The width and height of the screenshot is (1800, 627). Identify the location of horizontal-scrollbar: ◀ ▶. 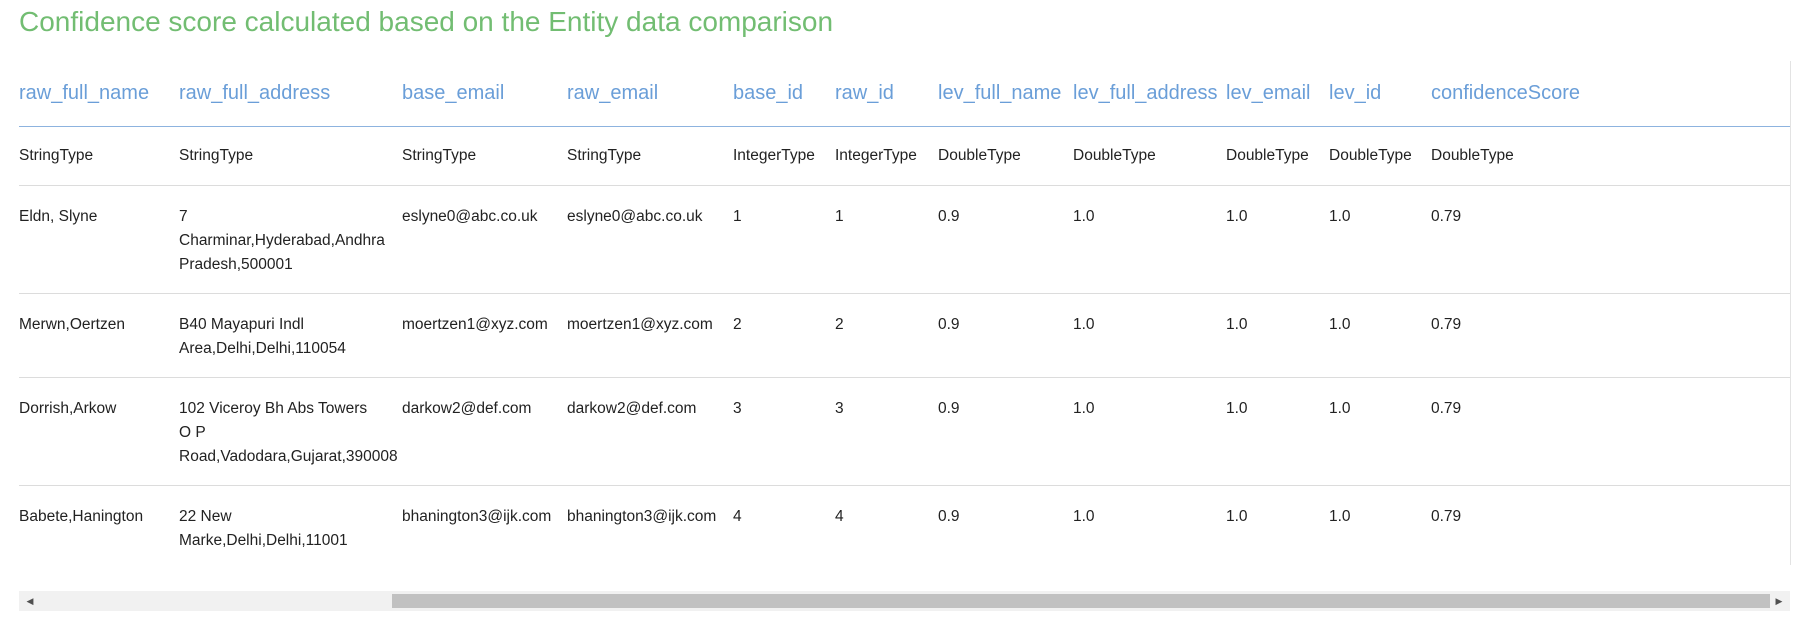
(904, 601).